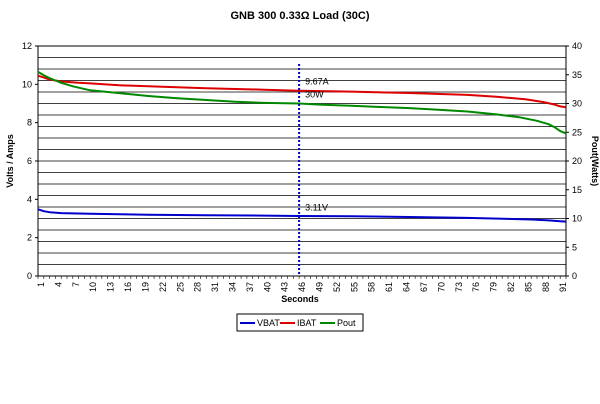 This screenshot has height=404, width=600. I want to click on y-tick-left-label: 2, so click(29, 238).